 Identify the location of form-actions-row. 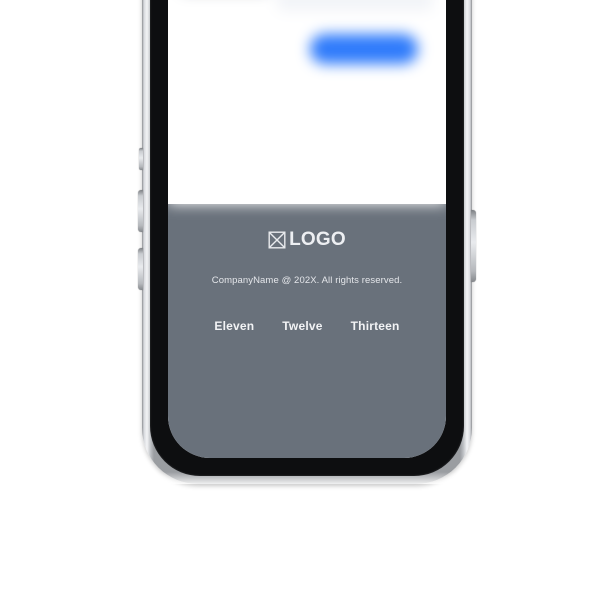
(307, 46).